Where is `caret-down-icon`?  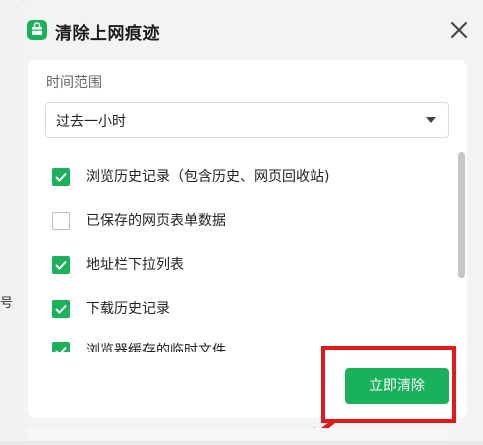
caret-down-icon is located at coordinates (431, 120).